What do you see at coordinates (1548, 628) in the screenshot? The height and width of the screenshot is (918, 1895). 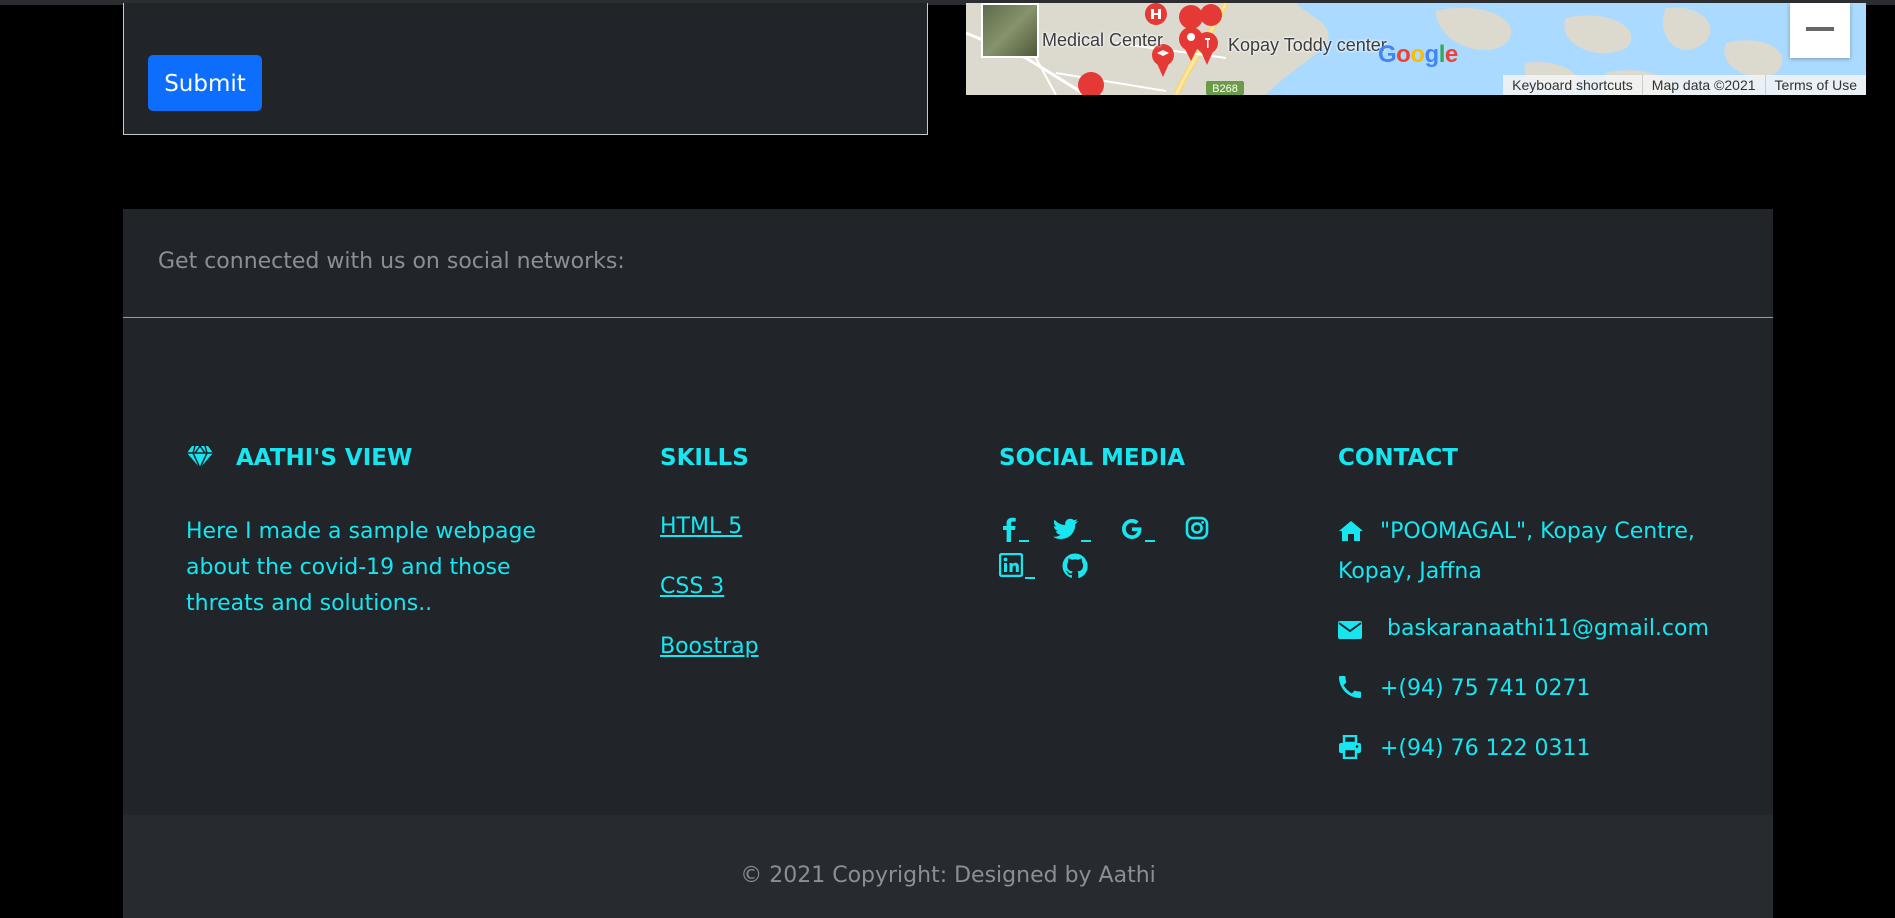 I see `email-text: baskaranaathi11@gmail.com` at bounding box center [1548, 628].